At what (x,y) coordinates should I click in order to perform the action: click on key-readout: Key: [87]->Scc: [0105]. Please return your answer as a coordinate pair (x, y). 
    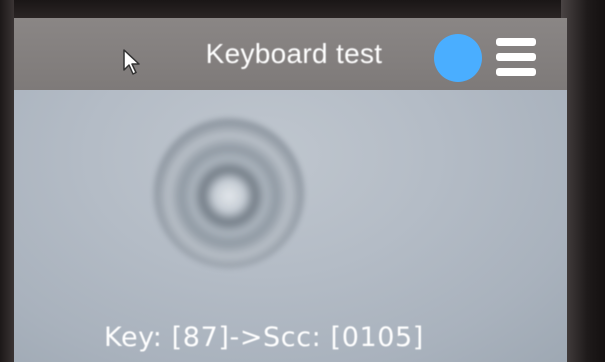
    Looking at the image, I should click on (264, 337).